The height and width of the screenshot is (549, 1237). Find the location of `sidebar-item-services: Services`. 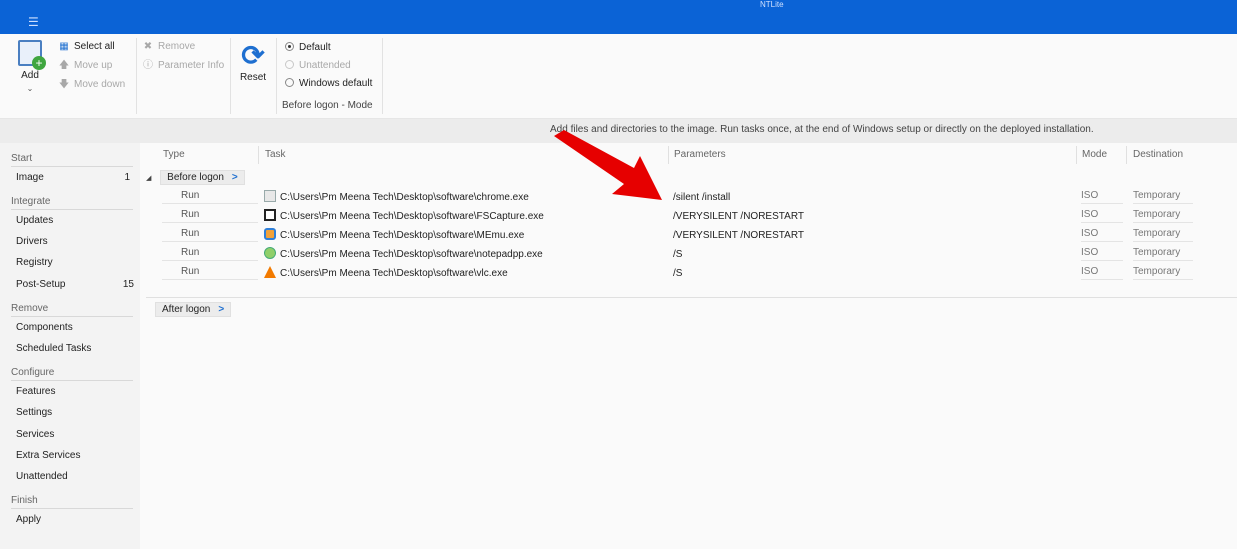

sidebar-item-services: Services is located at coordinates (75, 435).